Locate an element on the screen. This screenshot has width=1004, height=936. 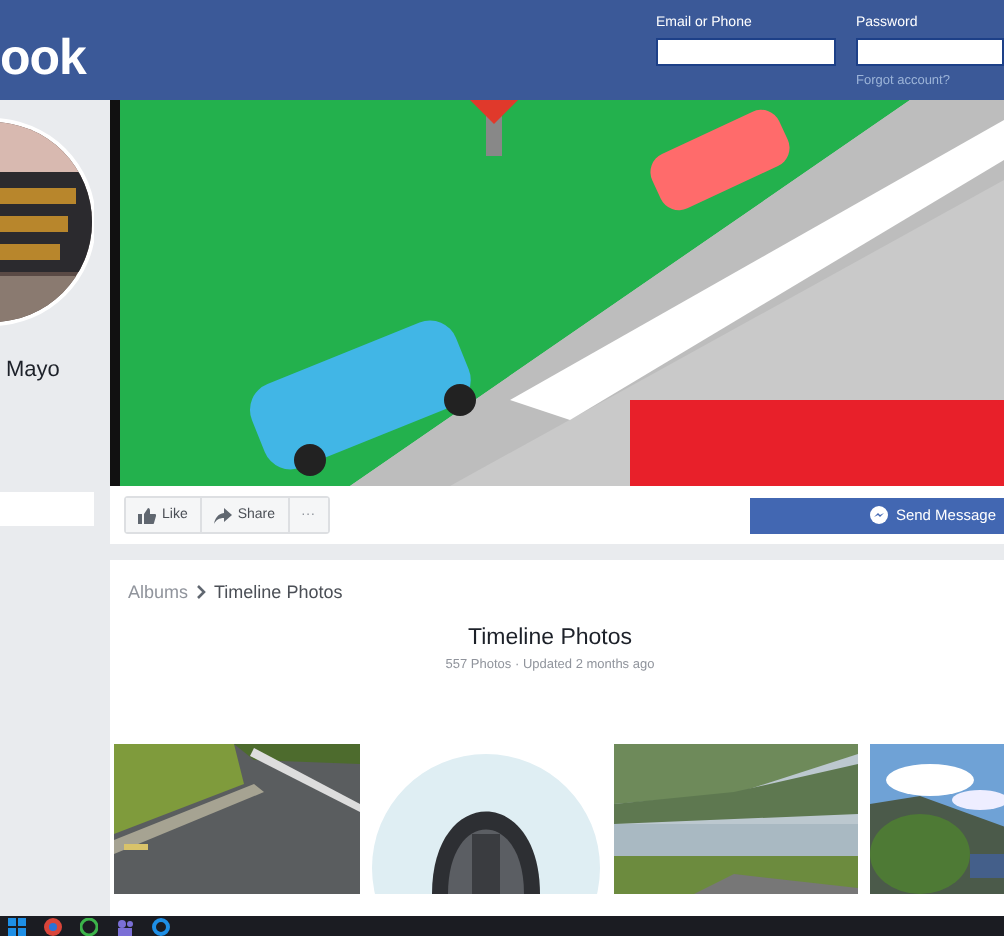
breadcrumb-current: Timeline Photos is located at coordinates (278, 592).